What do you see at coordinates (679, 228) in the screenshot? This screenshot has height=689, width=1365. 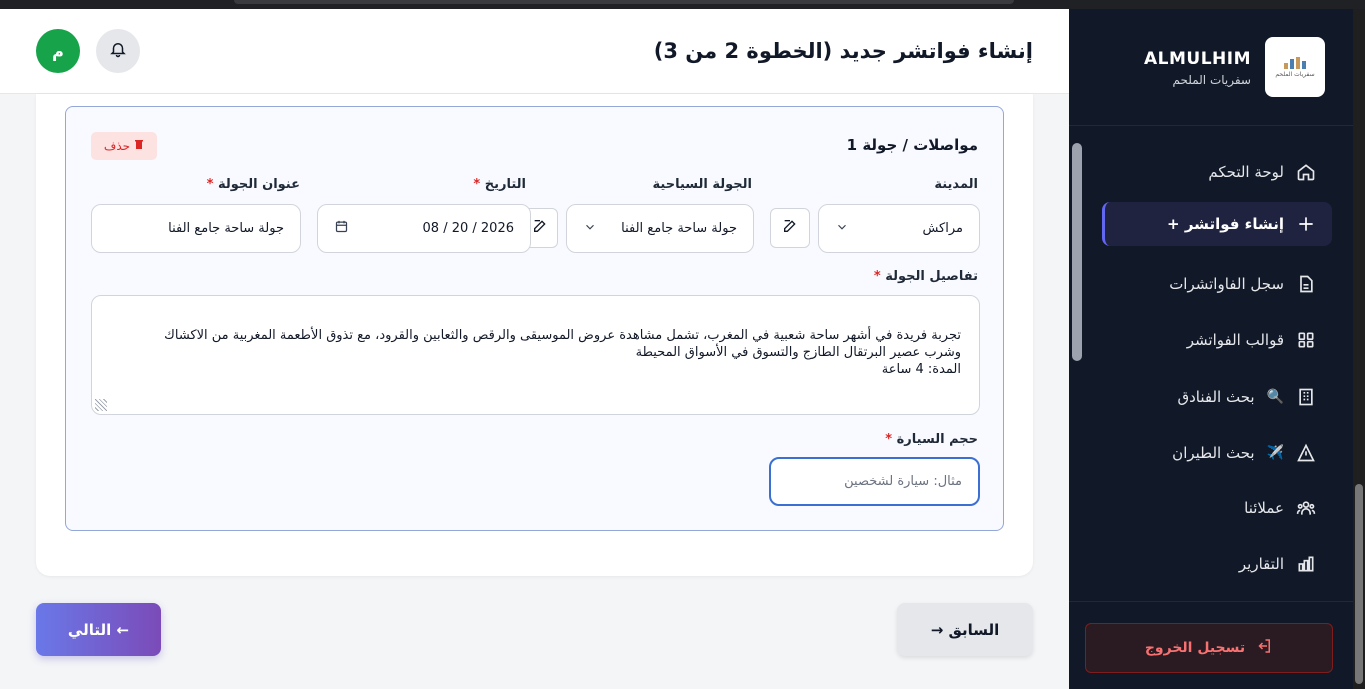 I see `tour-value: جولة ساحة جامع الفنا` at bounding box center [679, 228].